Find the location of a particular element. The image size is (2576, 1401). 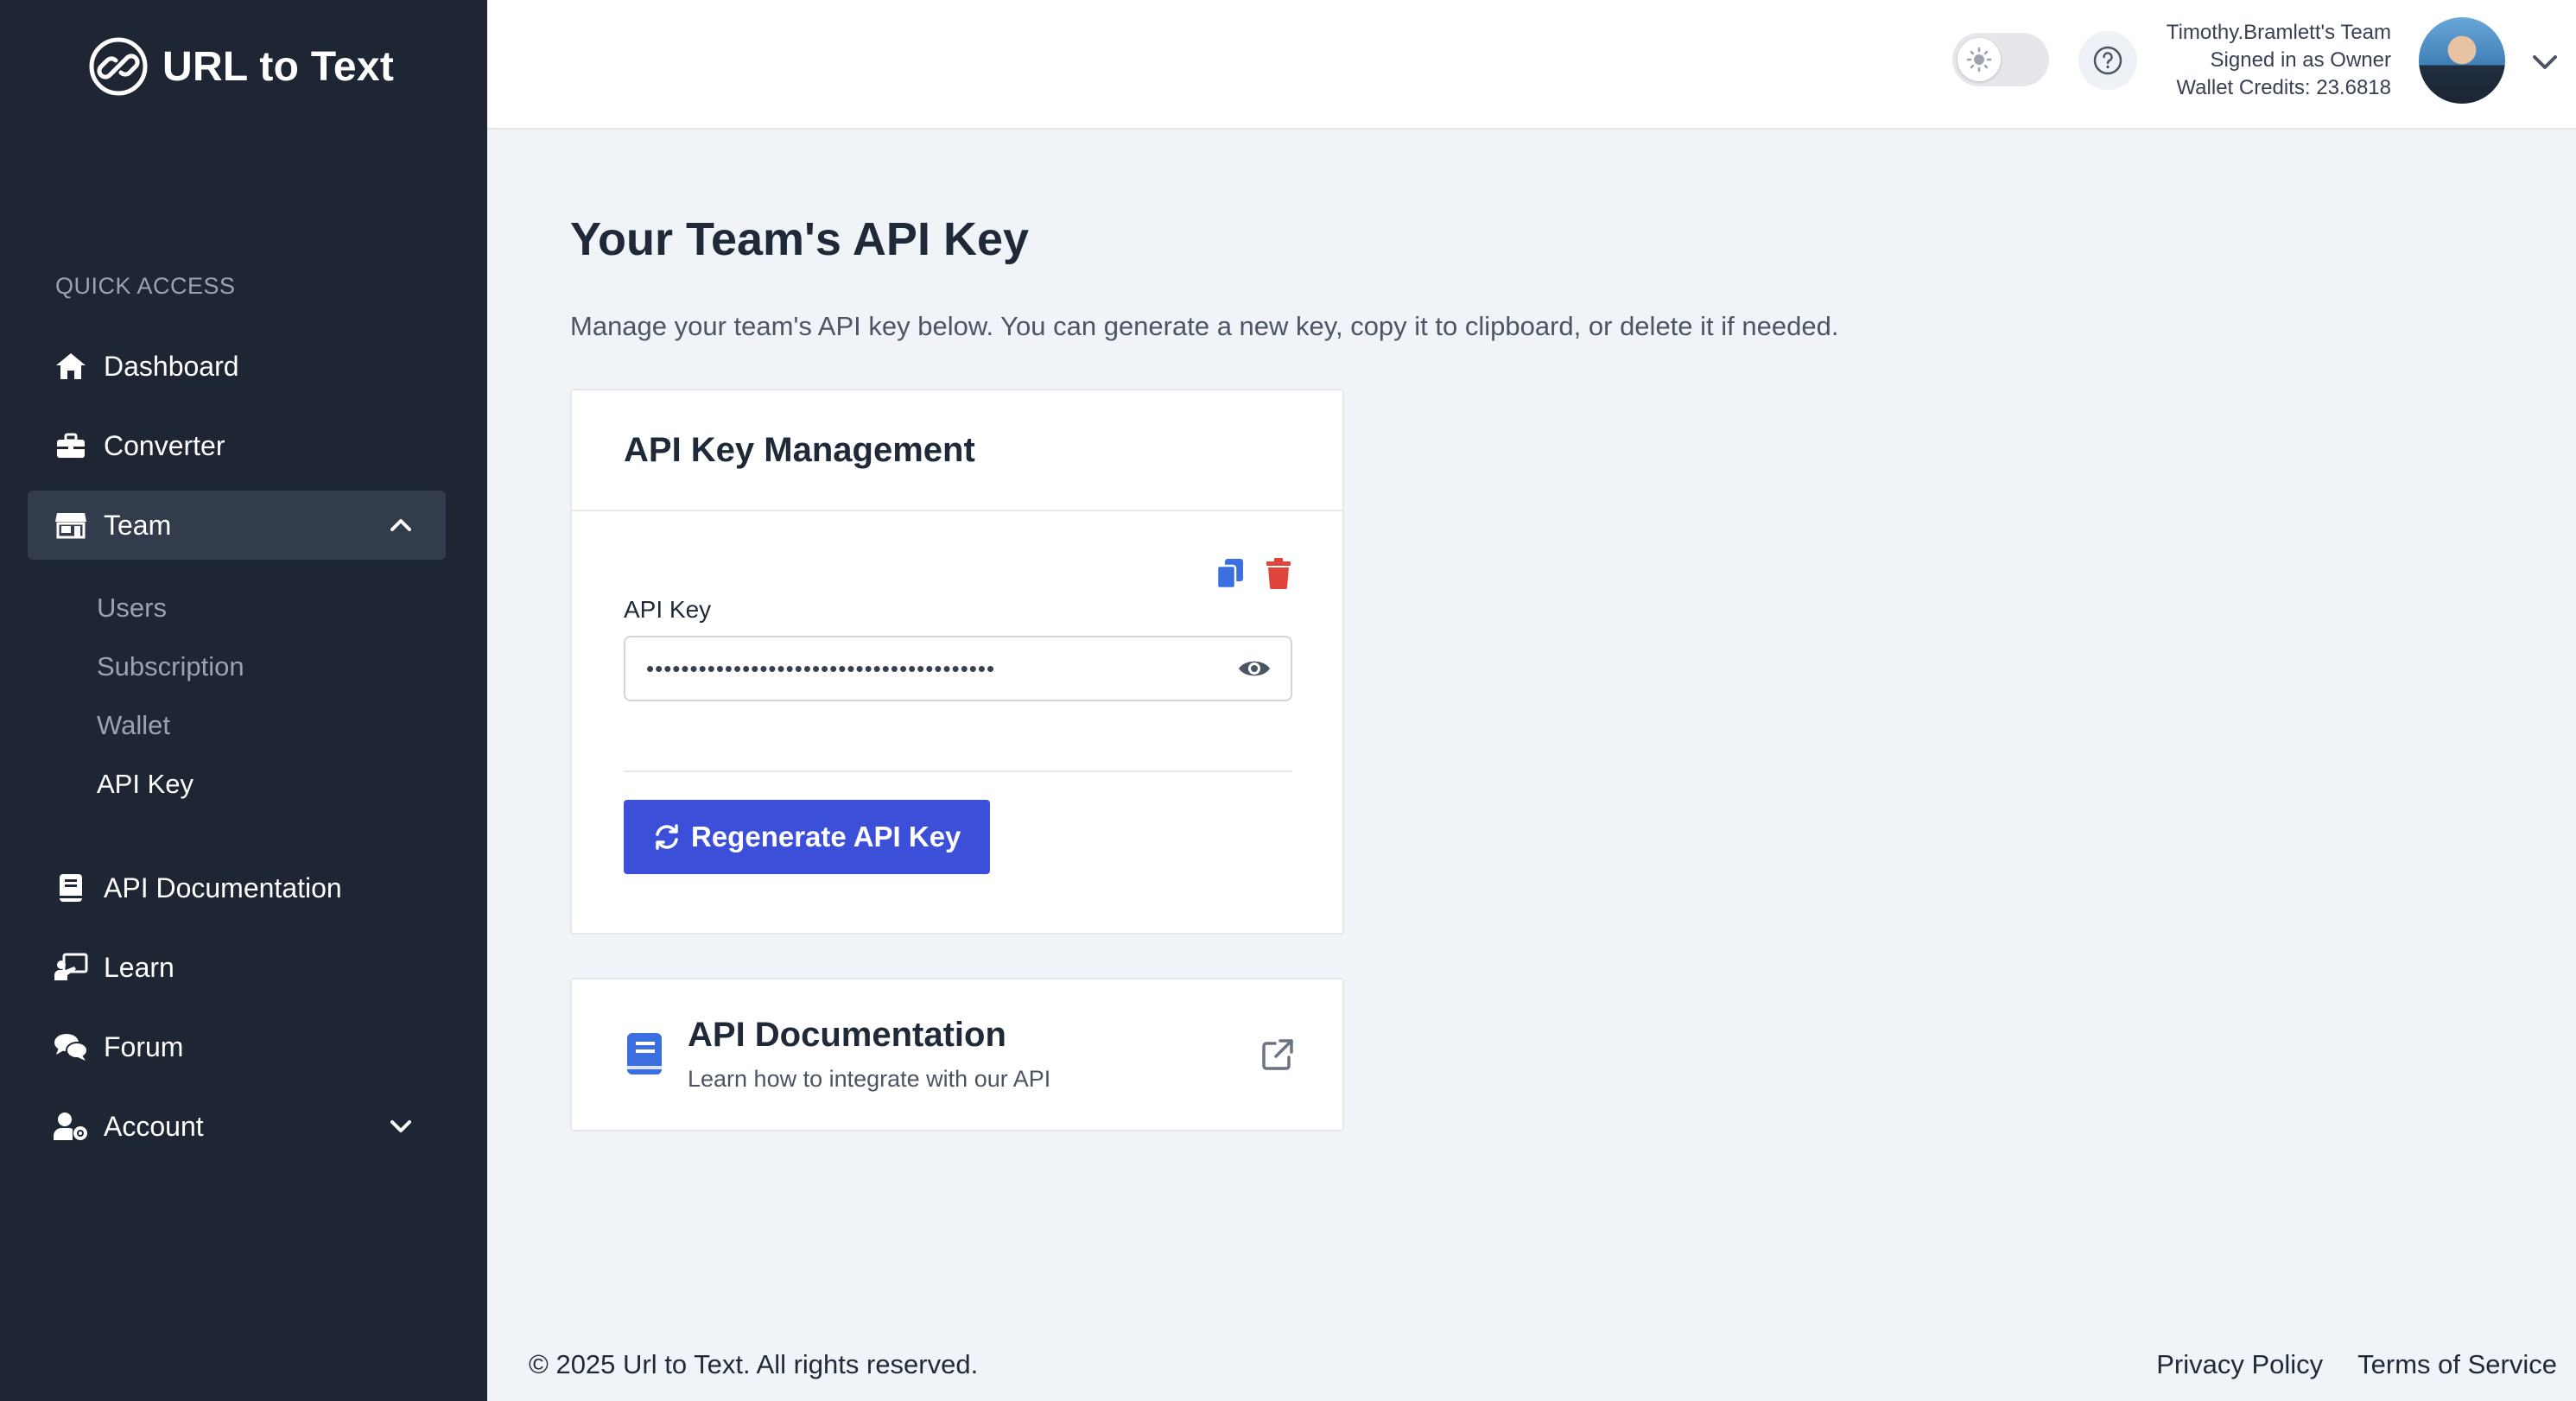

brand: URL to Text is located at coordinates (241, 66).